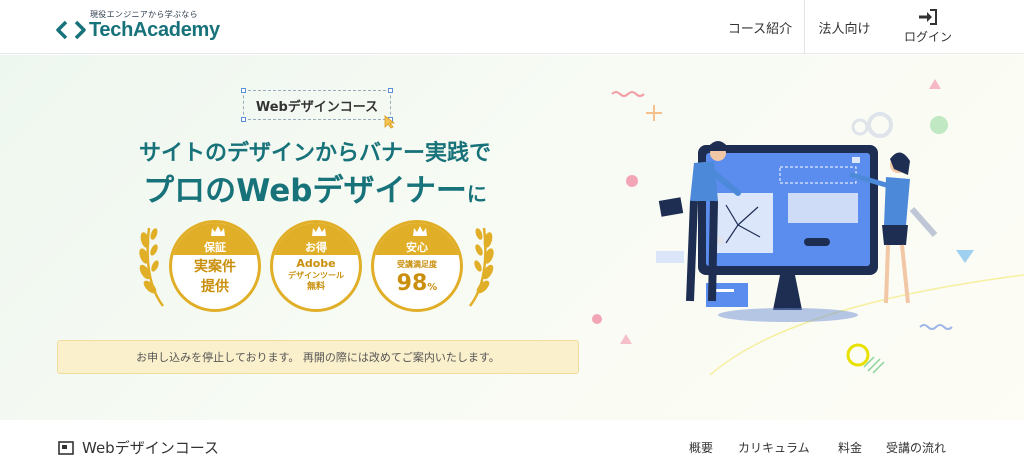  What do you see at coordinates (654, 113) in the screenshot?
I see `plus-decoration` at bounding box center [654, 113].